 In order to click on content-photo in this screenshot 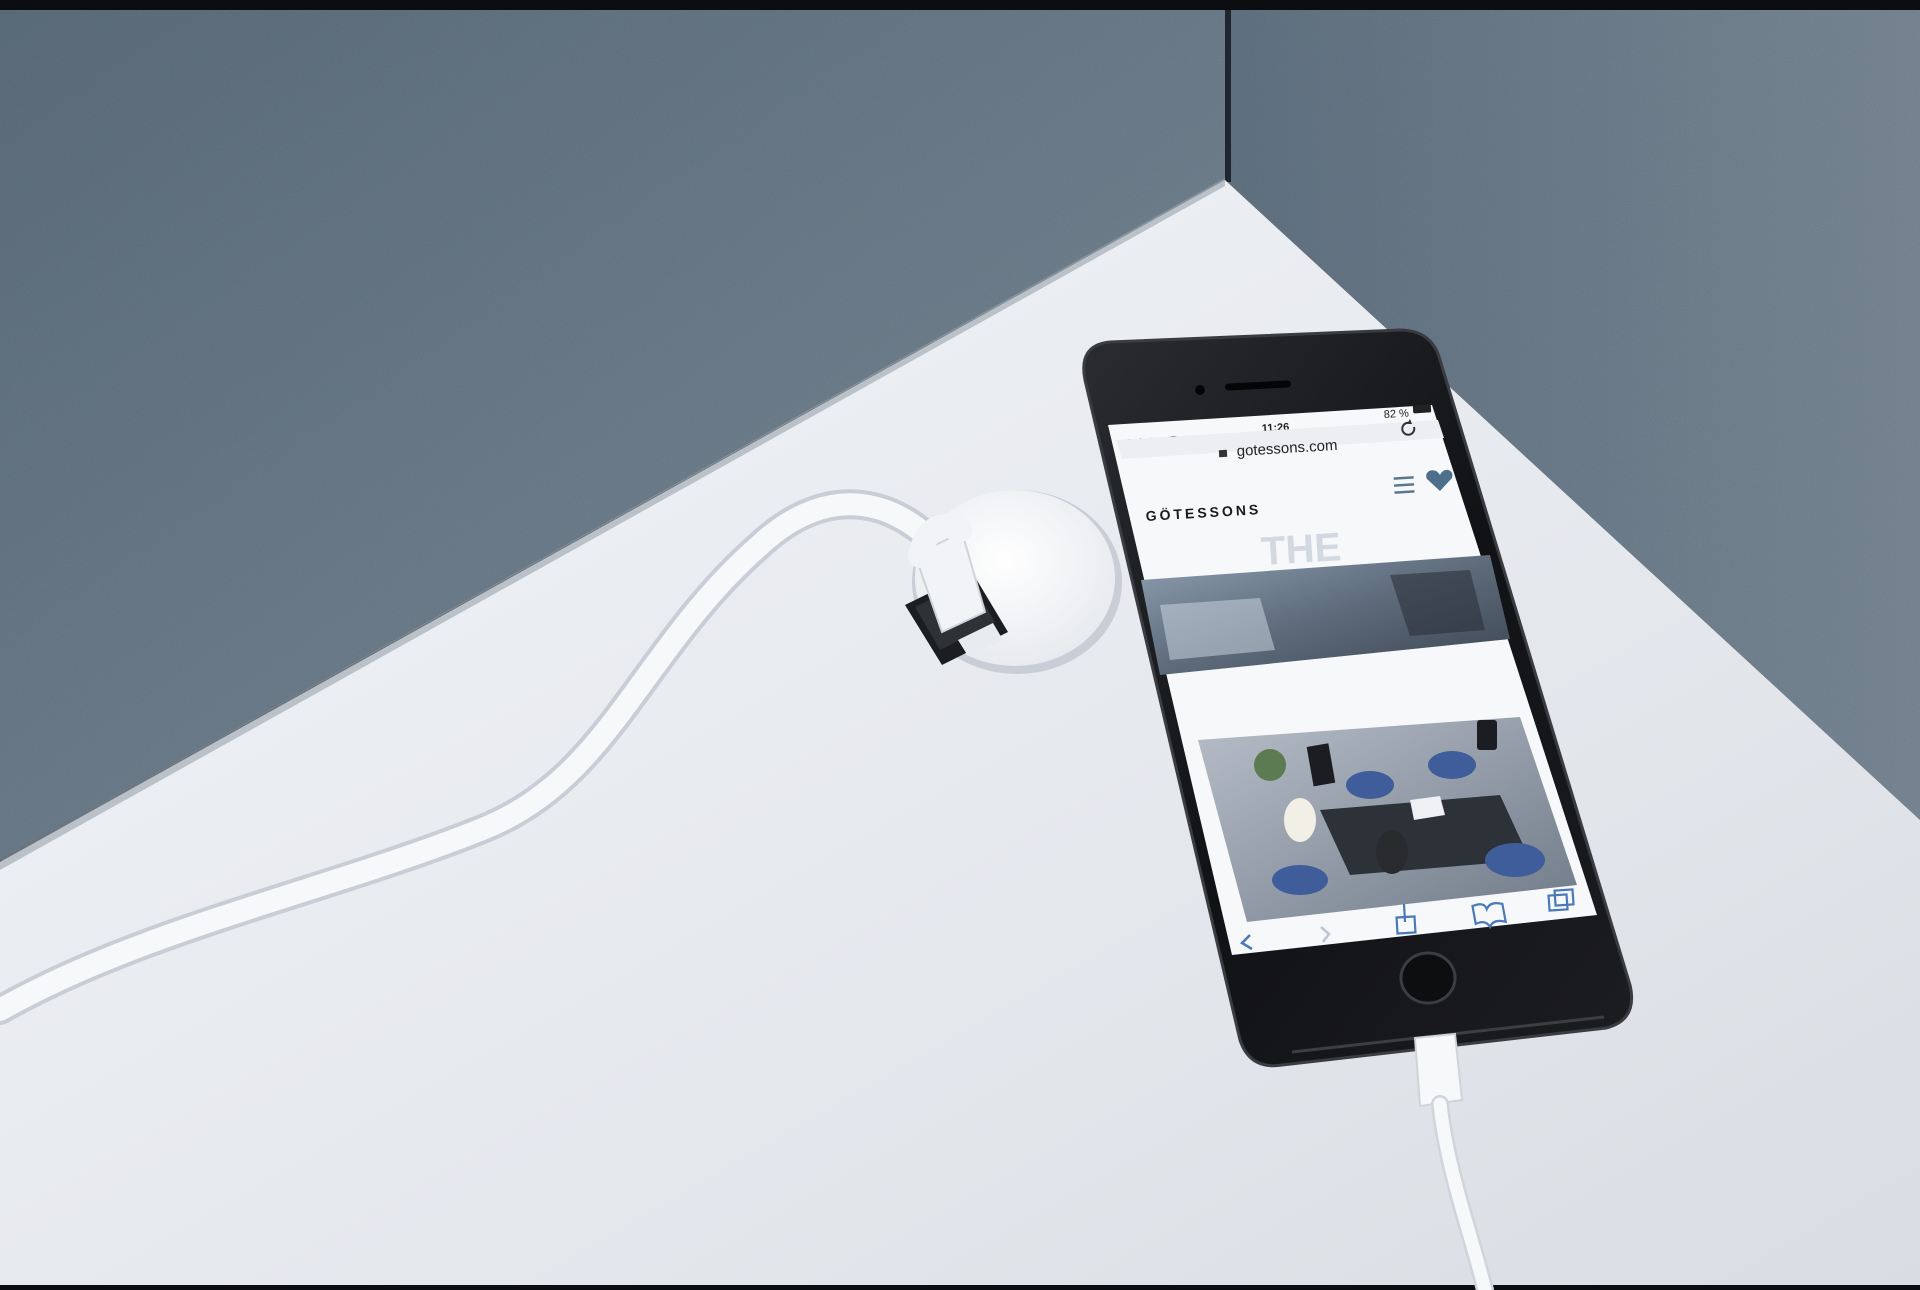, I will do `click(1387, 819)`.